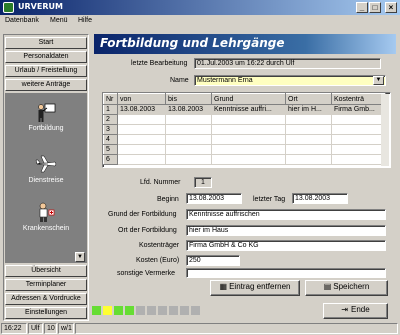  Describe the element at coordinates (244, 159) in the screenshot. I see `table-row: 6` at that location.